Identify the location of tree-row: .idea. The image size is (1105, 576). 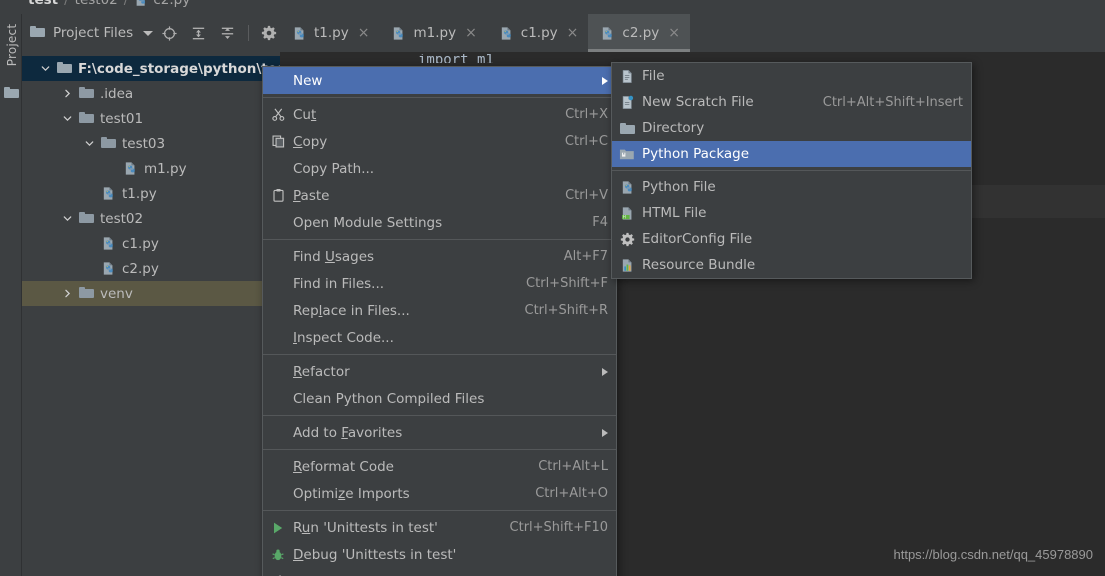
(151, 93).